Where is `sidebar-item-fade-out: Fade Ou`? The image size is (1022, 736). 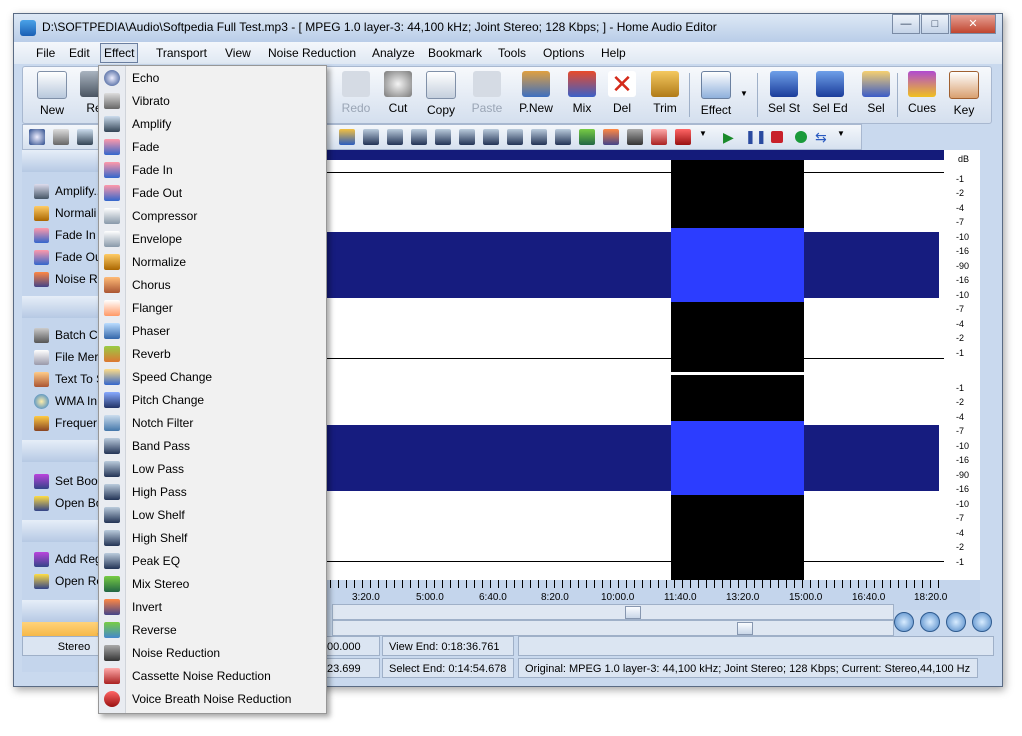 sidebar-item-fade-out: Fade Ou is located at coordinates (68, 258).